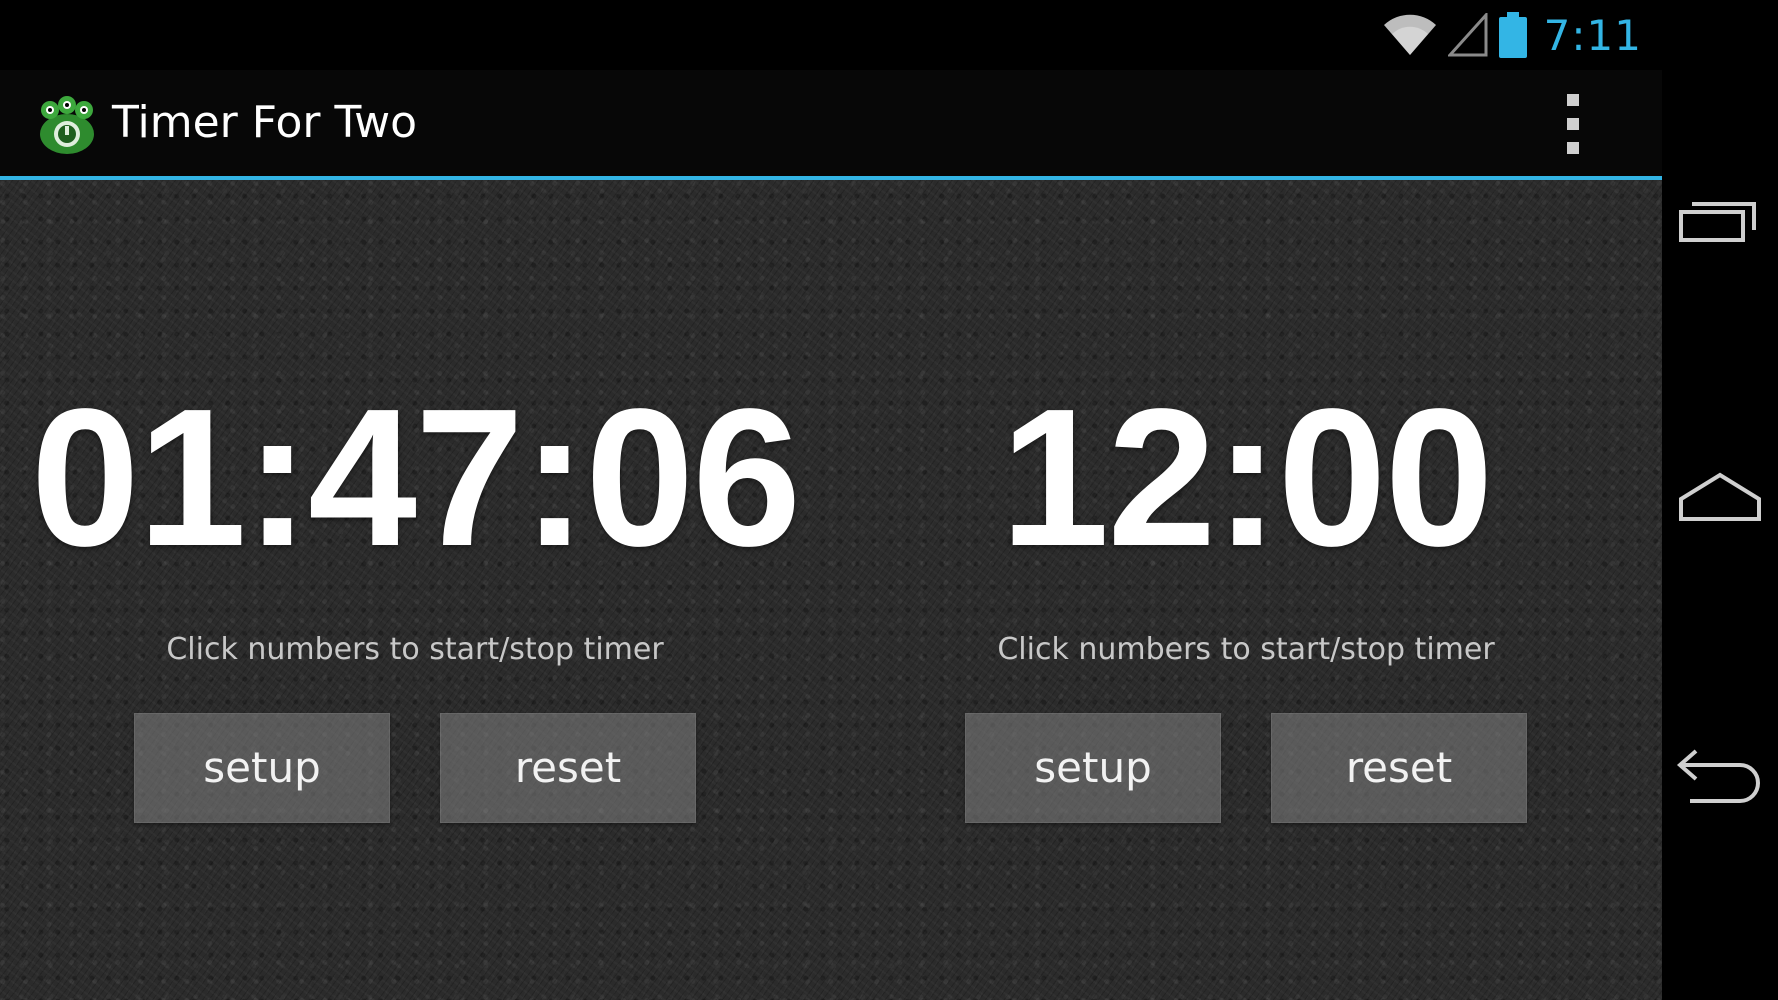 The width and height of the screenshot is (1778, 1000). What do you see at coordinates (1573, 100) in the screenshot?
I see `overflow-menu-icon` at bounding box center [1573, 100].